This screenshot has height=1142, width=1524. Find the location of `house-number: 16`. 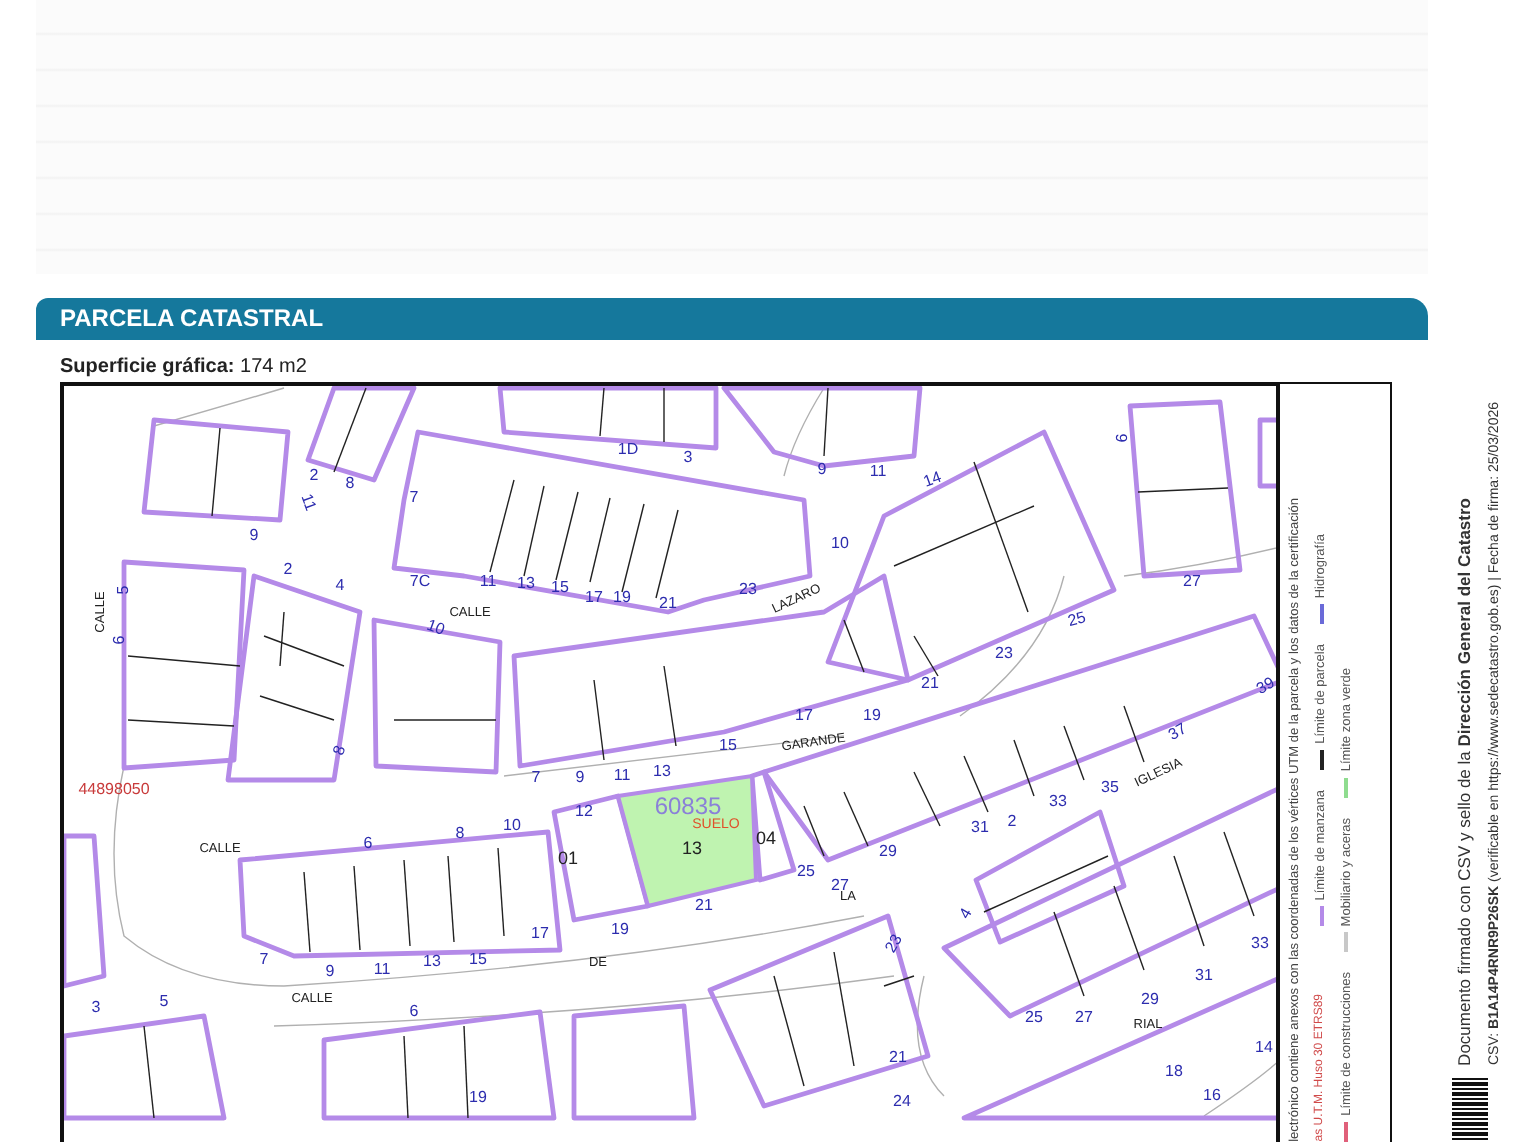

house-number: 16 is located at coordinates (1212, 1095).